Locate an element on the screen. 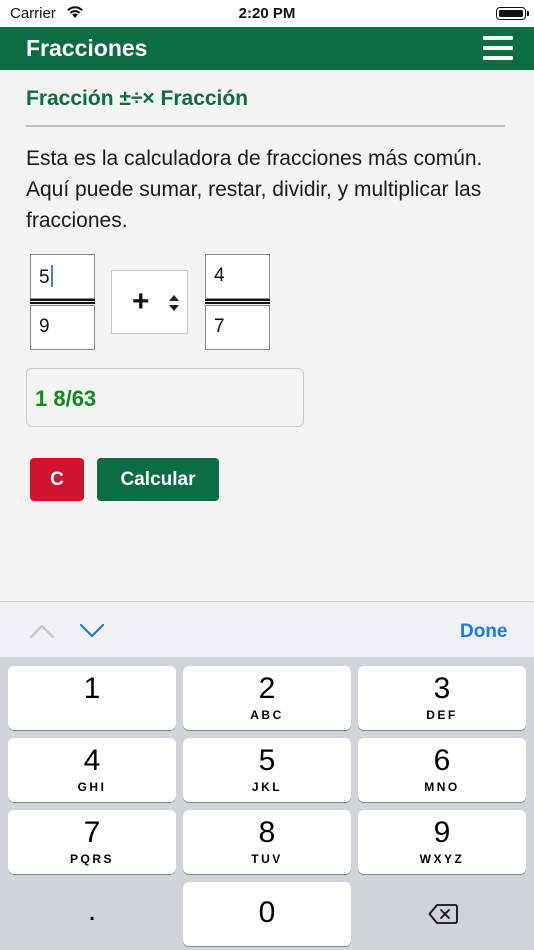  key-5: 5 JKL is located at coordinates (267, 770).